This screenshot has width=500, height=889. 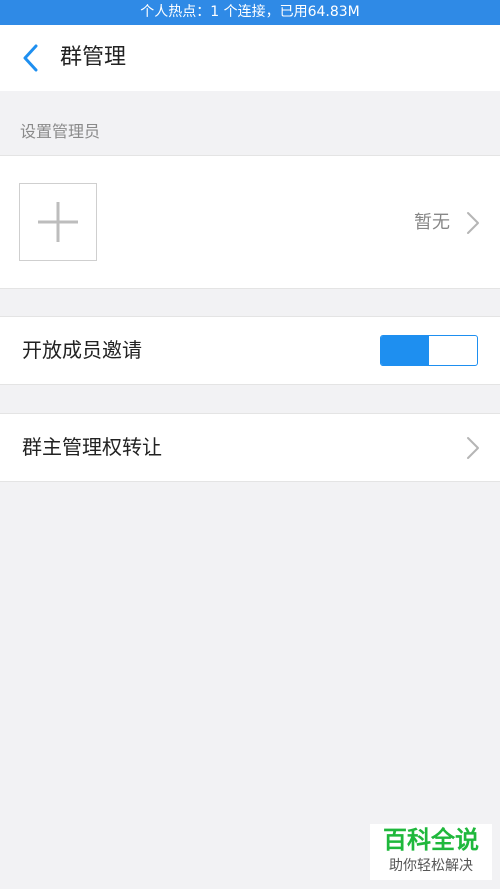 I want to click on page-title: 群管理, so click(x=93, y=57).